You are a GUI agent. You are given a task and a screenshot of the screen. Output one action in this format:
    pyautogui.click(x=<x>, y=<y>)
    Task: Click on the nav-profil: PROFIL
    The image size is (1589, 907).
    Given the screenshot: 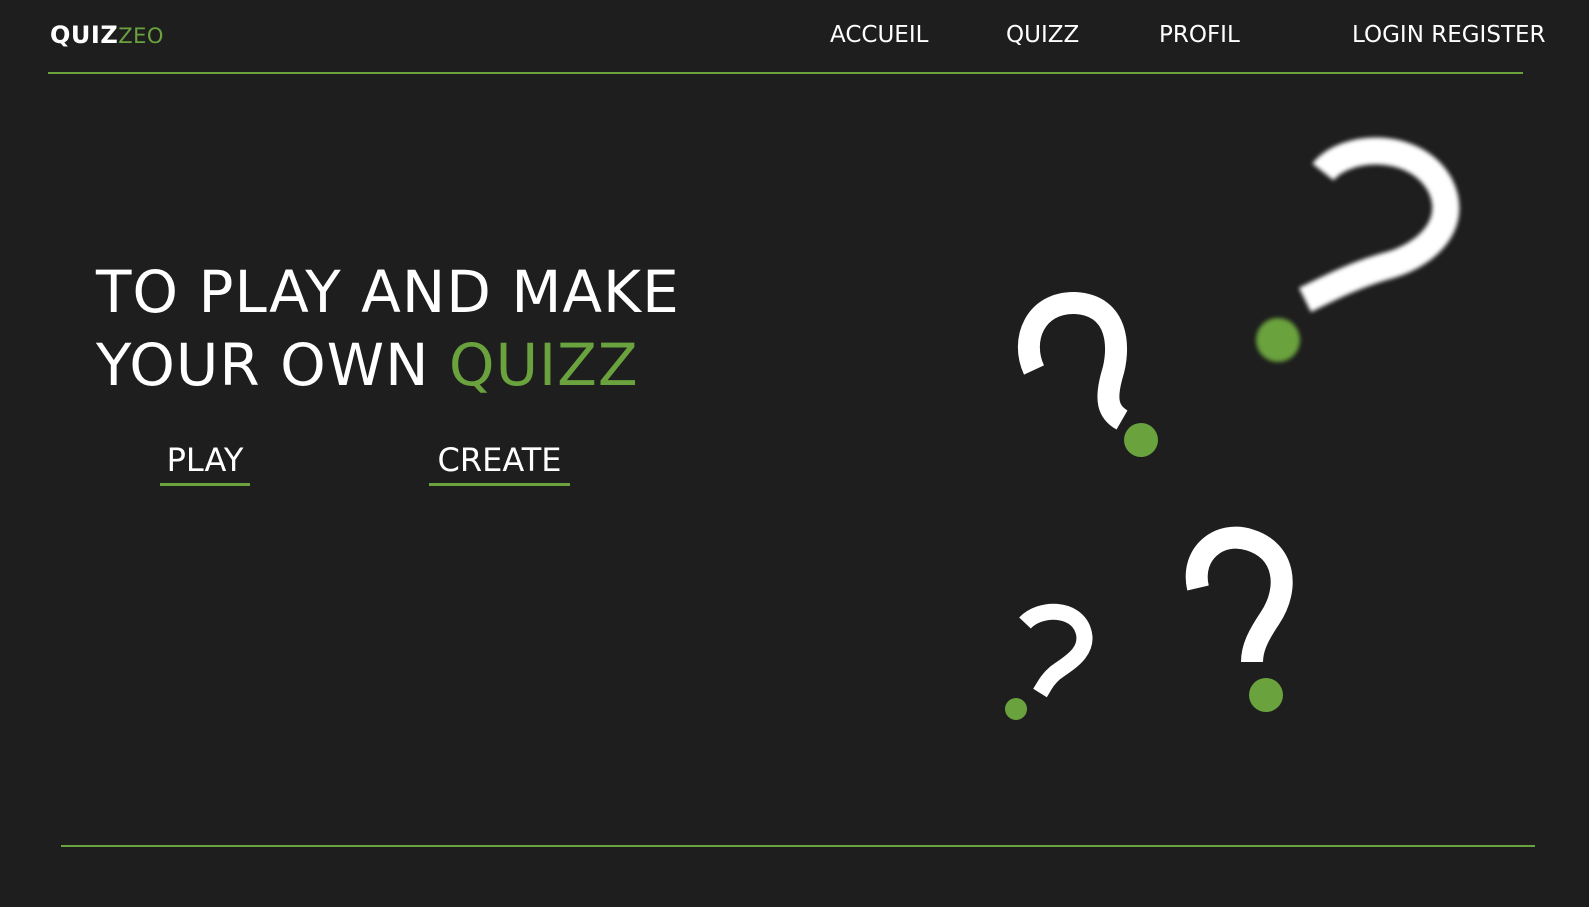 What is the action you would take?
    pyautogui.click(x=1199, y=35)
    